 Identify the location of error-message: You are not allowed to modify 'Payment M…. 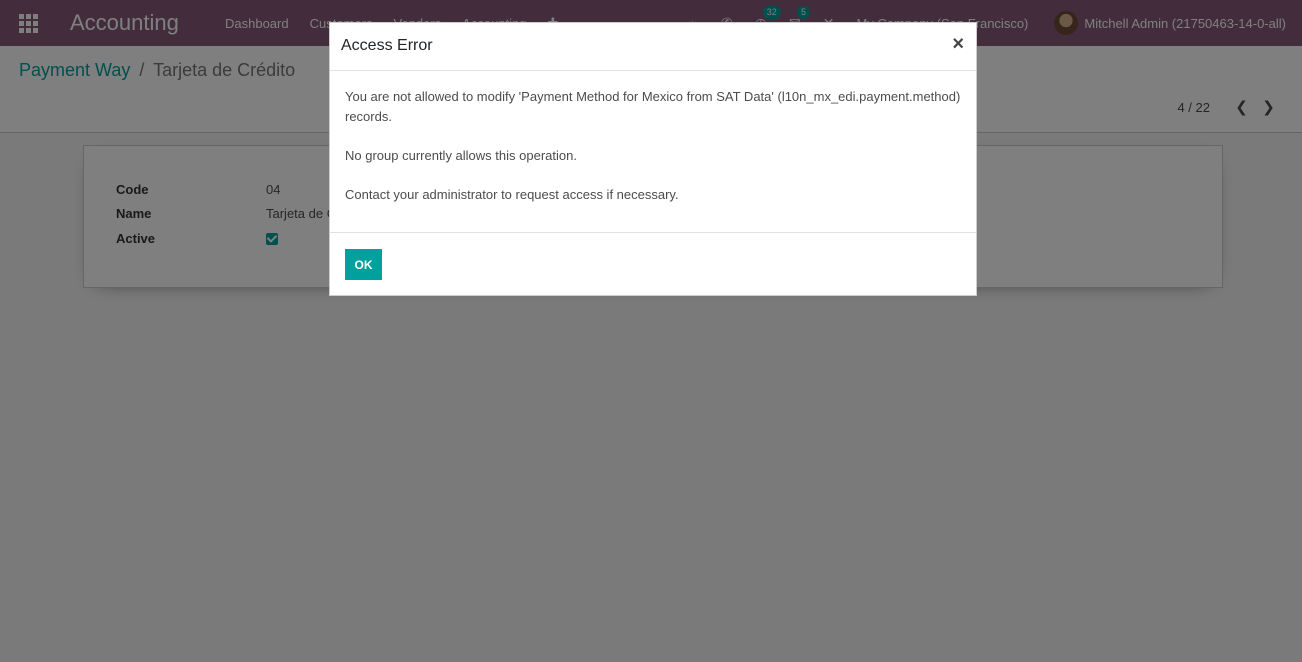
(653, 106).